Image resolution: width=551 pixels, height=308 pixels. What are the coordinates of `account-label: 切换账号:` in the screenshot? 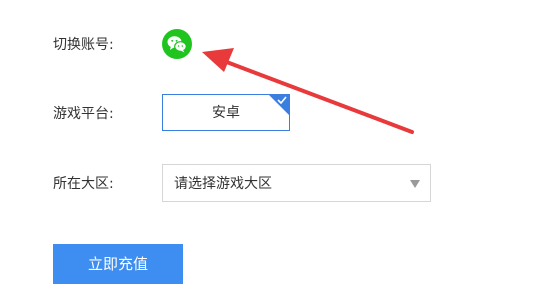 It's located at (83, 45).